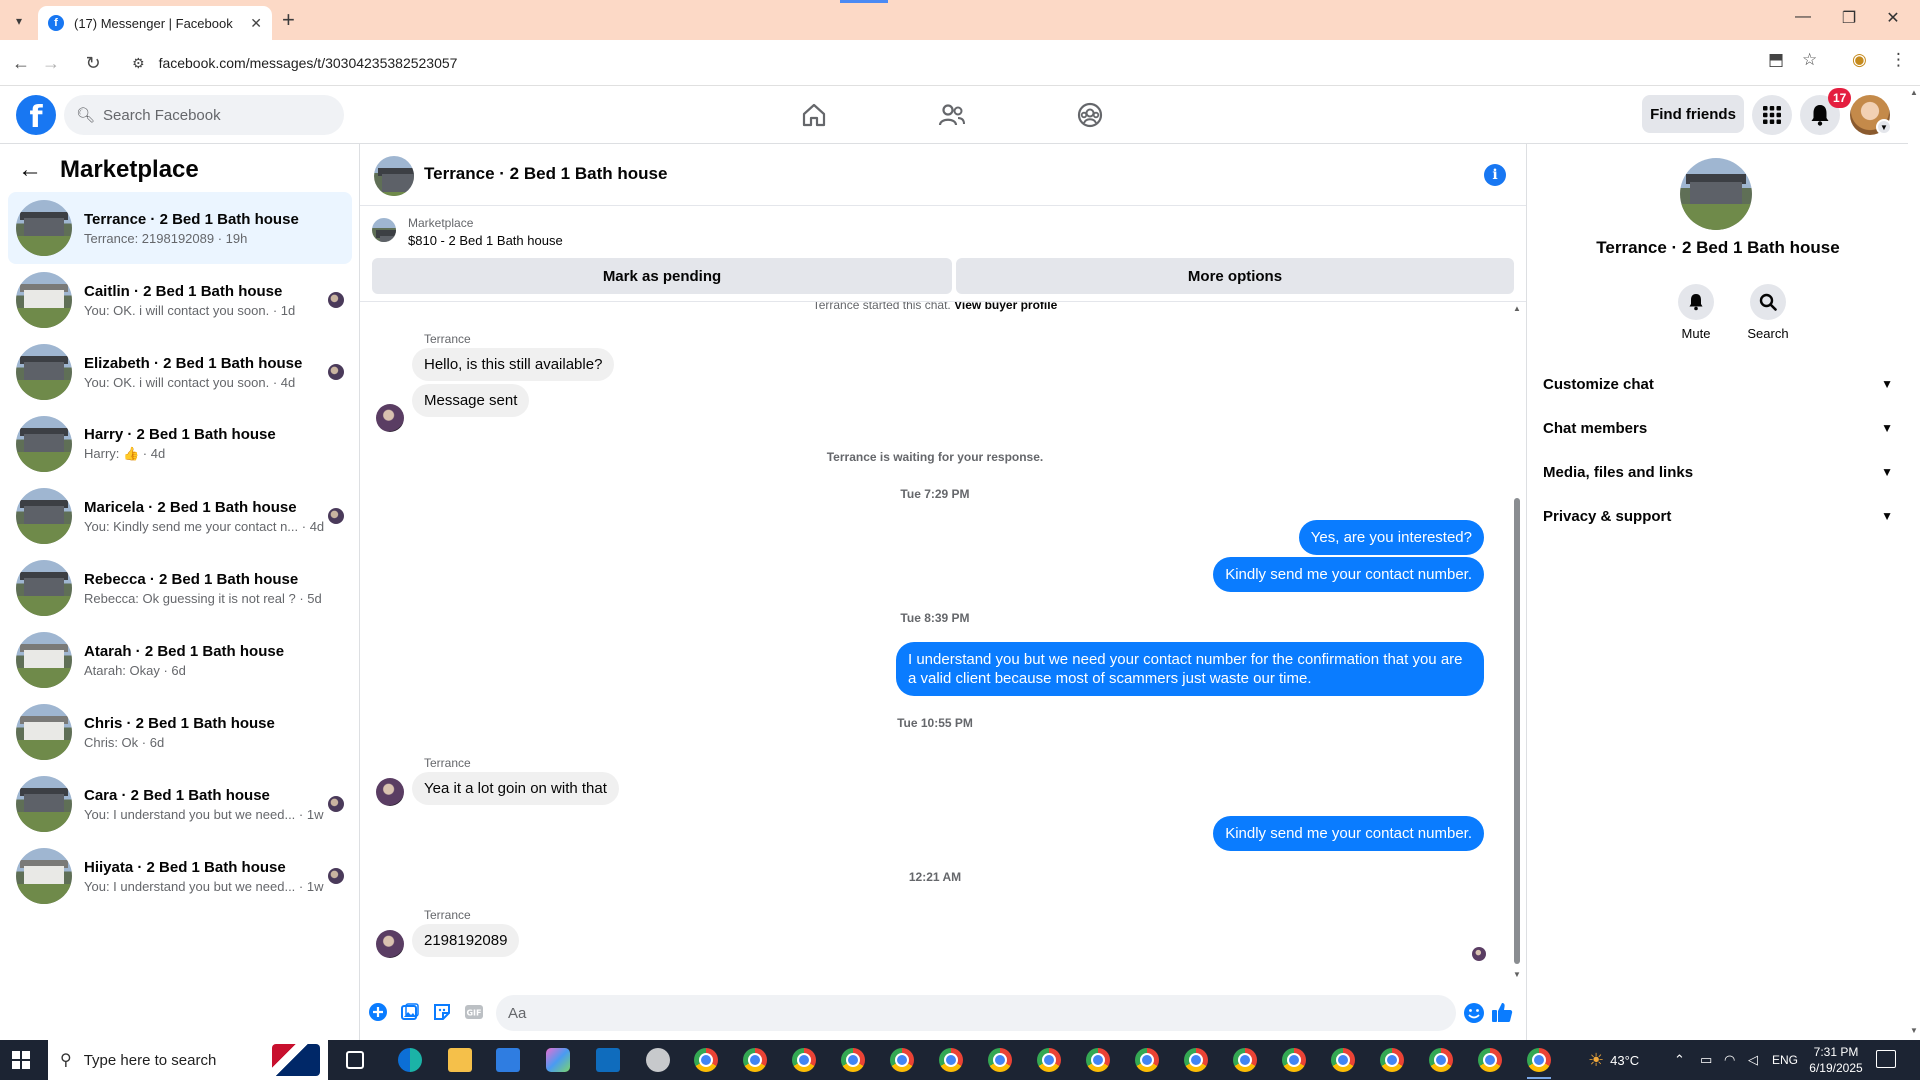 The height and width of the screenshot is (1080, 1920). I want to click on message-scrollbar: ▲ ▼, so click(1517, 642).